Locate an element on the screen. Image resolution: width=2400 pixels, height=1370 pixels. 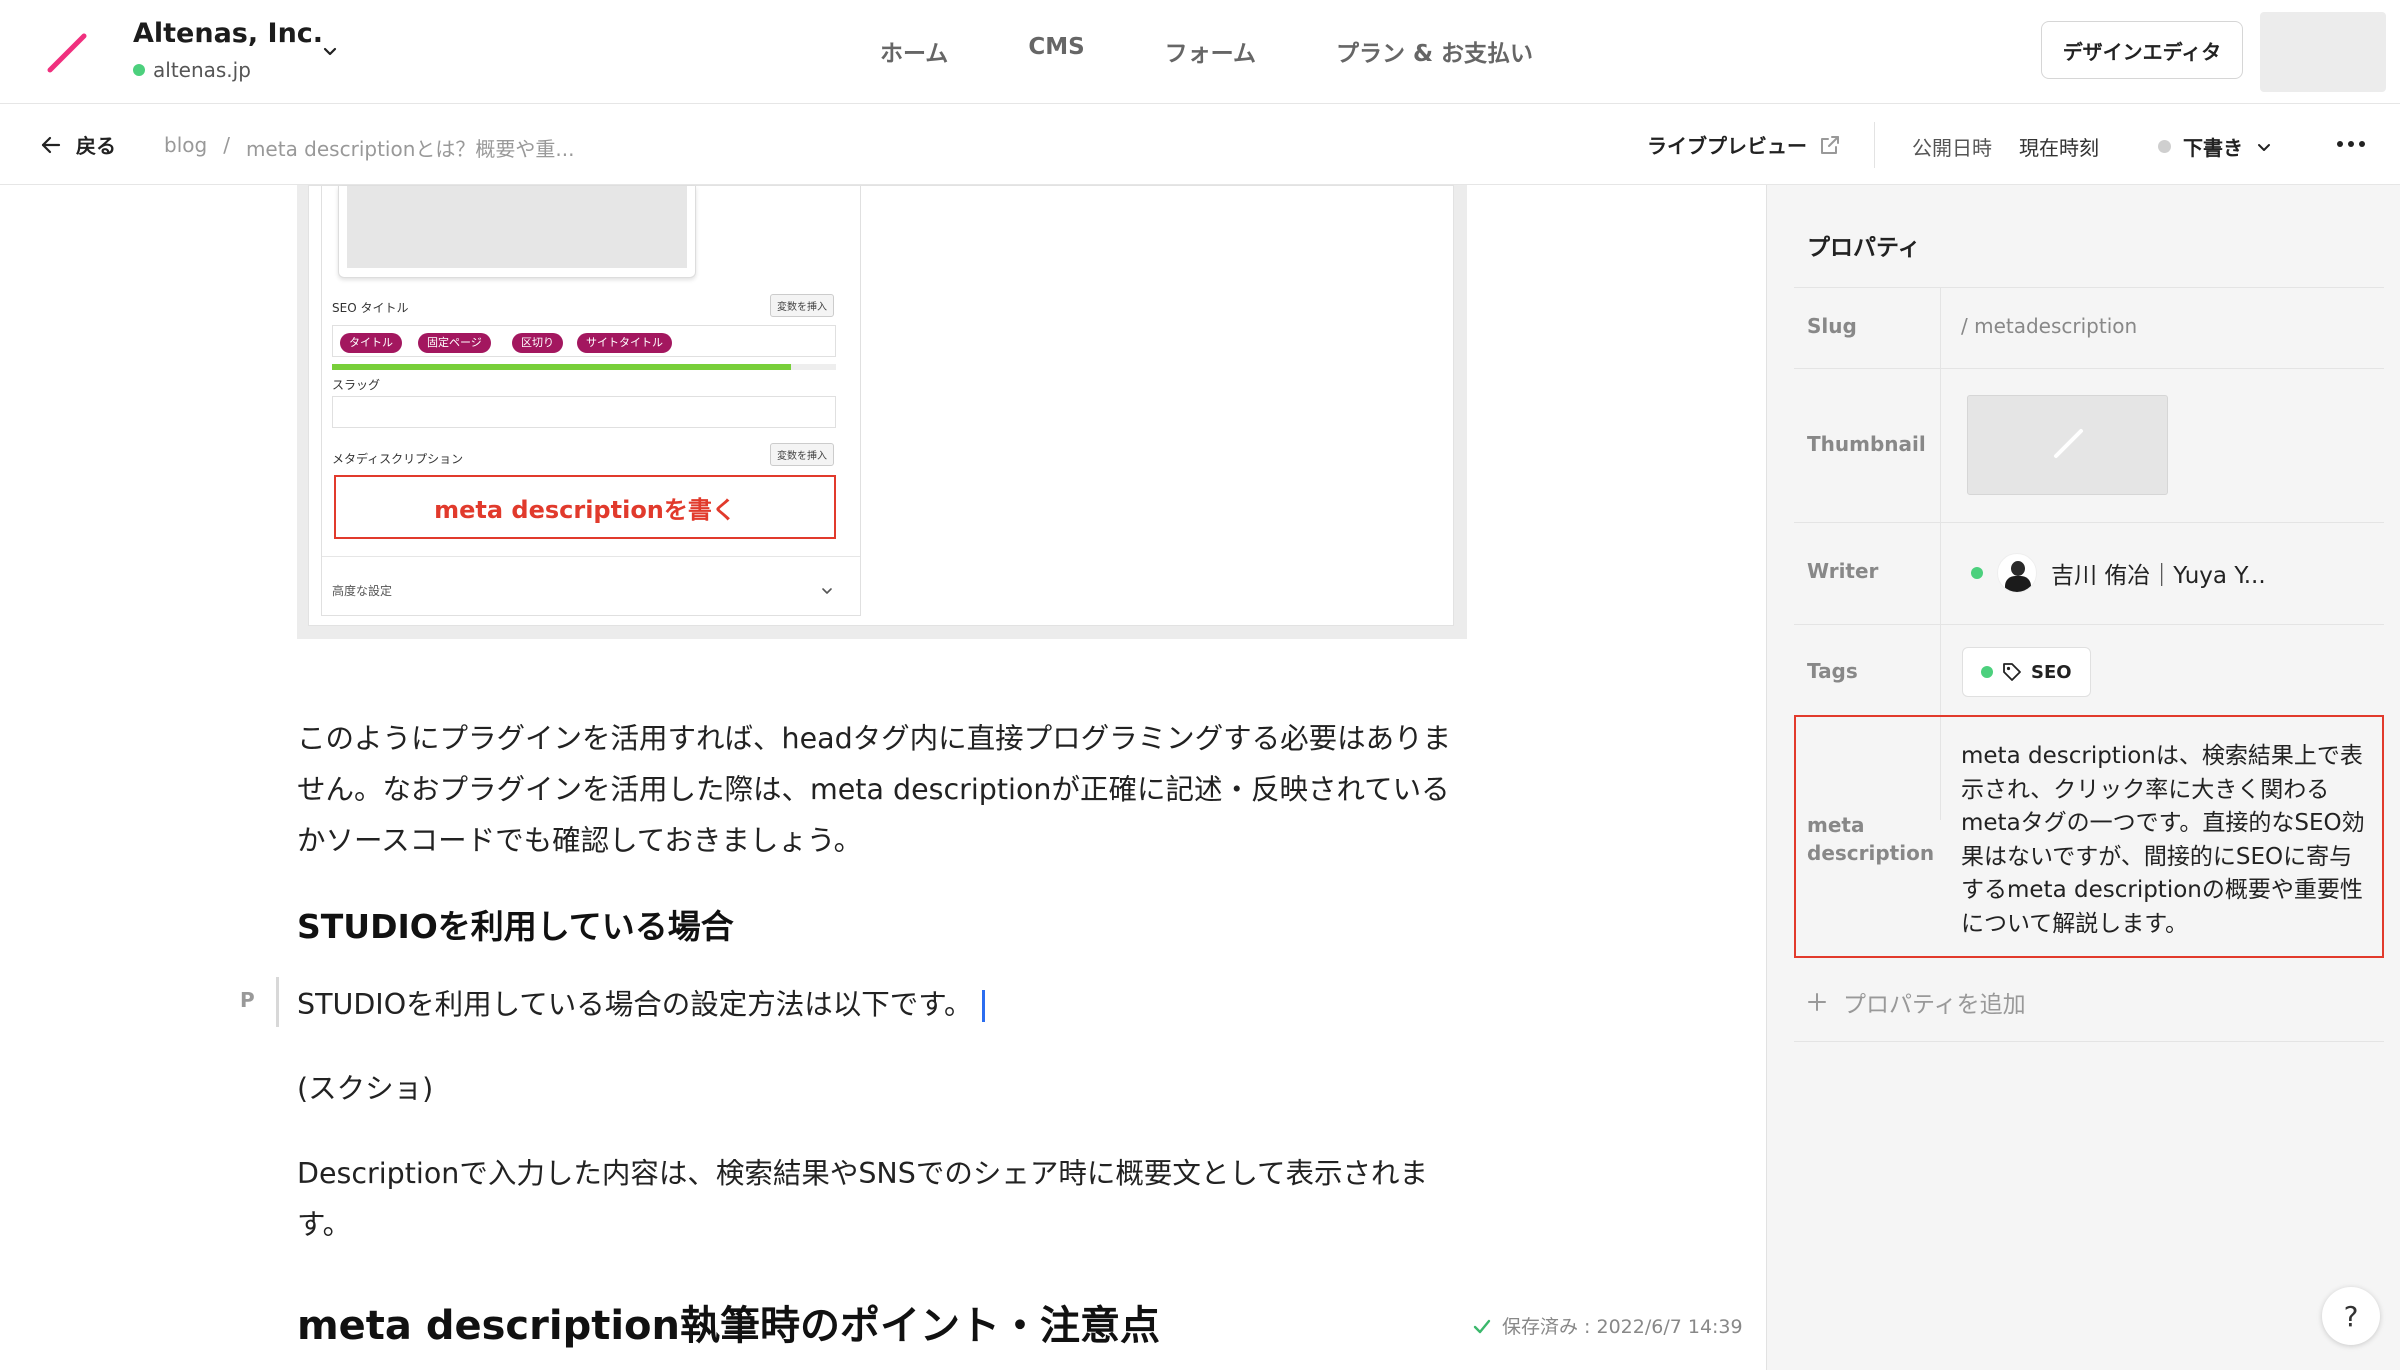
image-placeholder-icon is located at coordinates (2068, 443).